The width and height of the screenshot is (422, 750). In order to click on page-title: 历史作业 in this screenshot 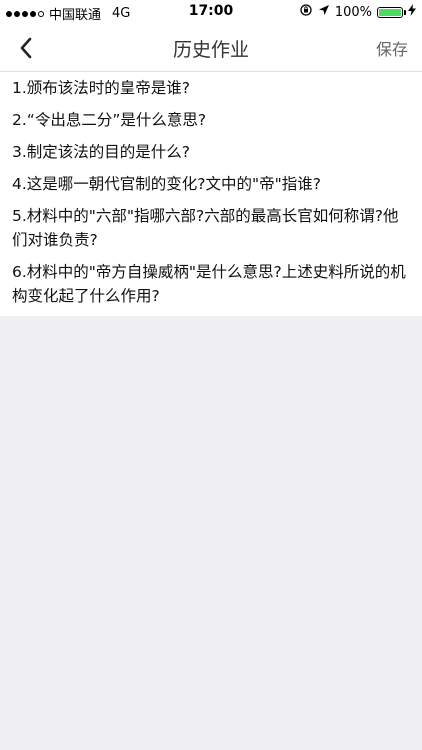, I will do `click(210, 50)`.